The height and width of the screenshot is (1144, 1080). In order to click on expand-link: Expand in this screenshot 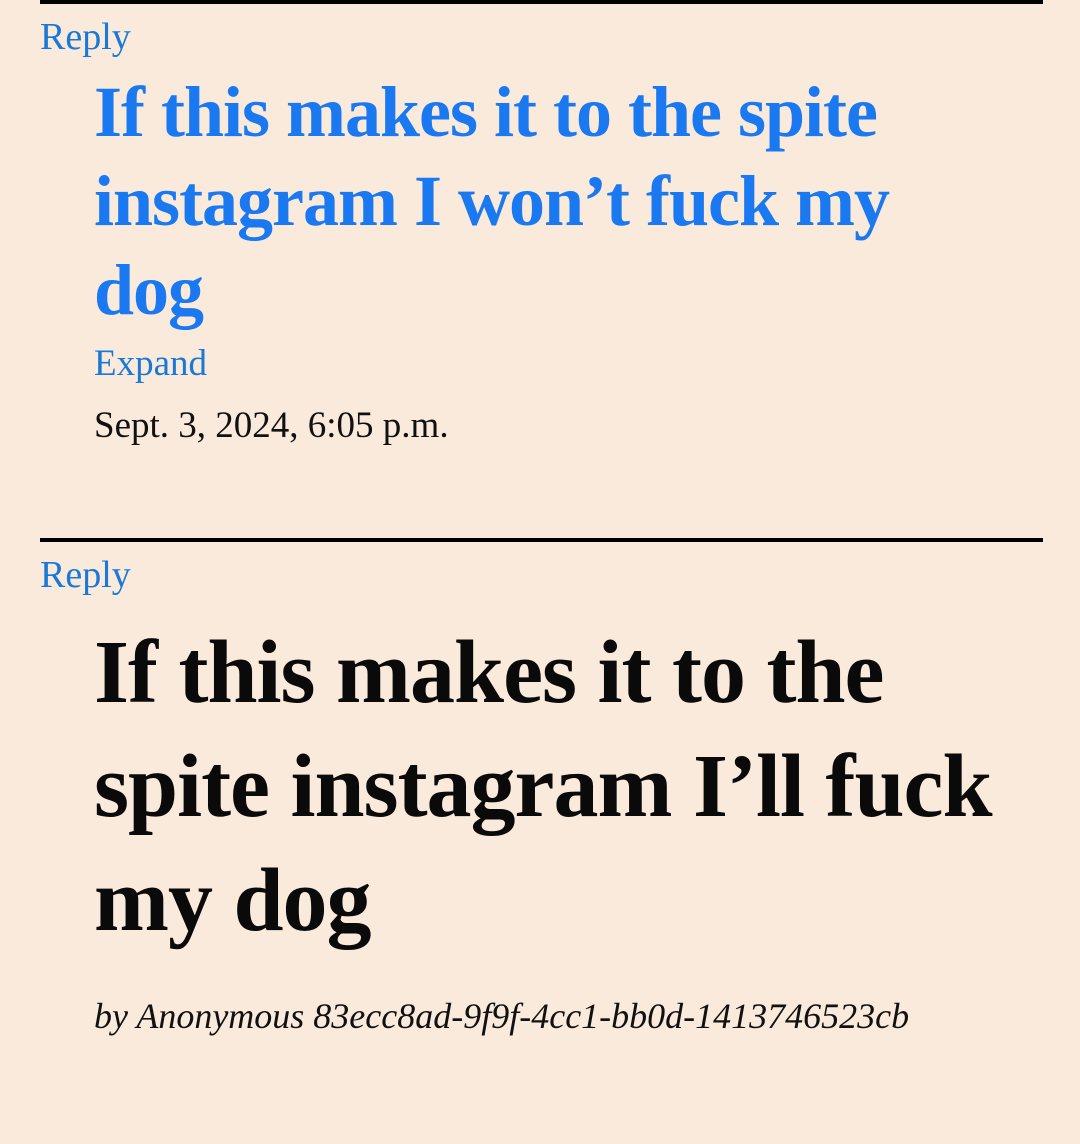, I will do `click(150, 364)`.